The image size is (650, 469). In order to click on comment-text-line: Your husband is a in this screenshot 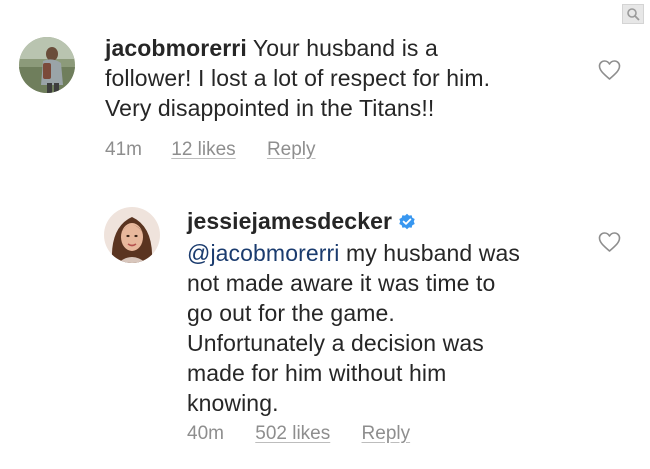, I will do `click(342, 48)`.